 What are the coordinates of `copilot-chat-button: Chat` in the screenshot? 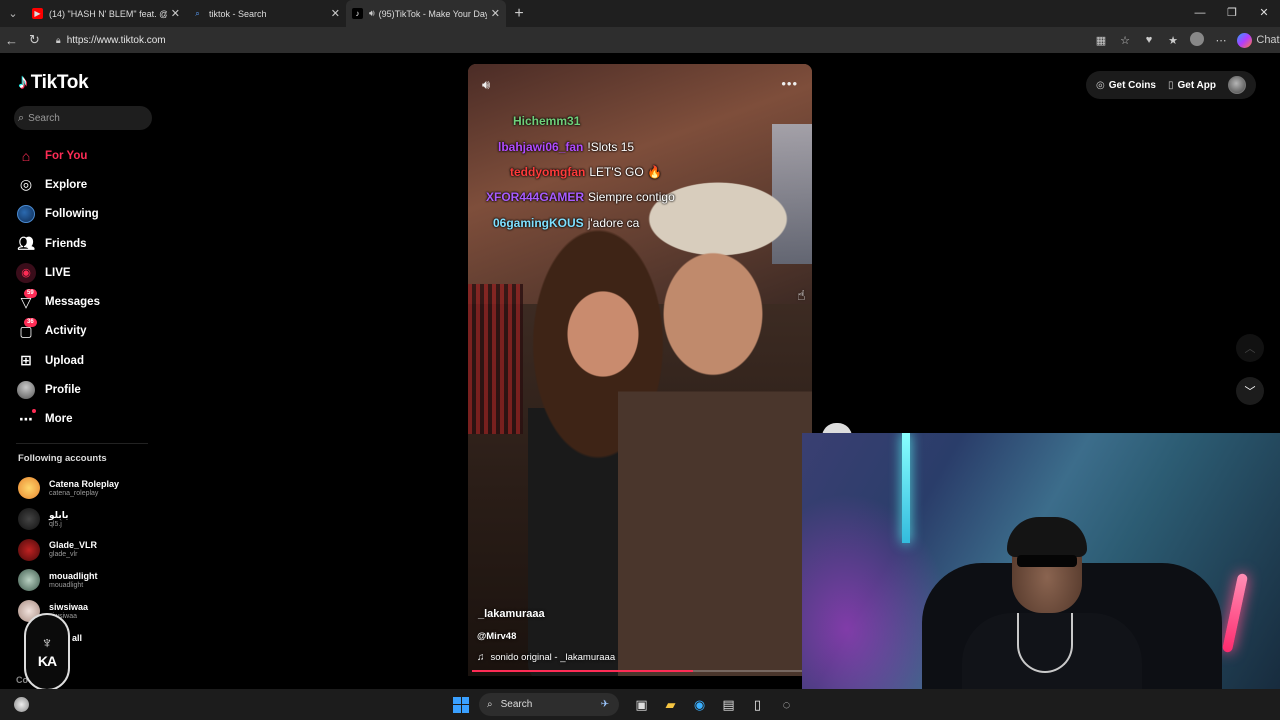 It's located at (1258, 40).